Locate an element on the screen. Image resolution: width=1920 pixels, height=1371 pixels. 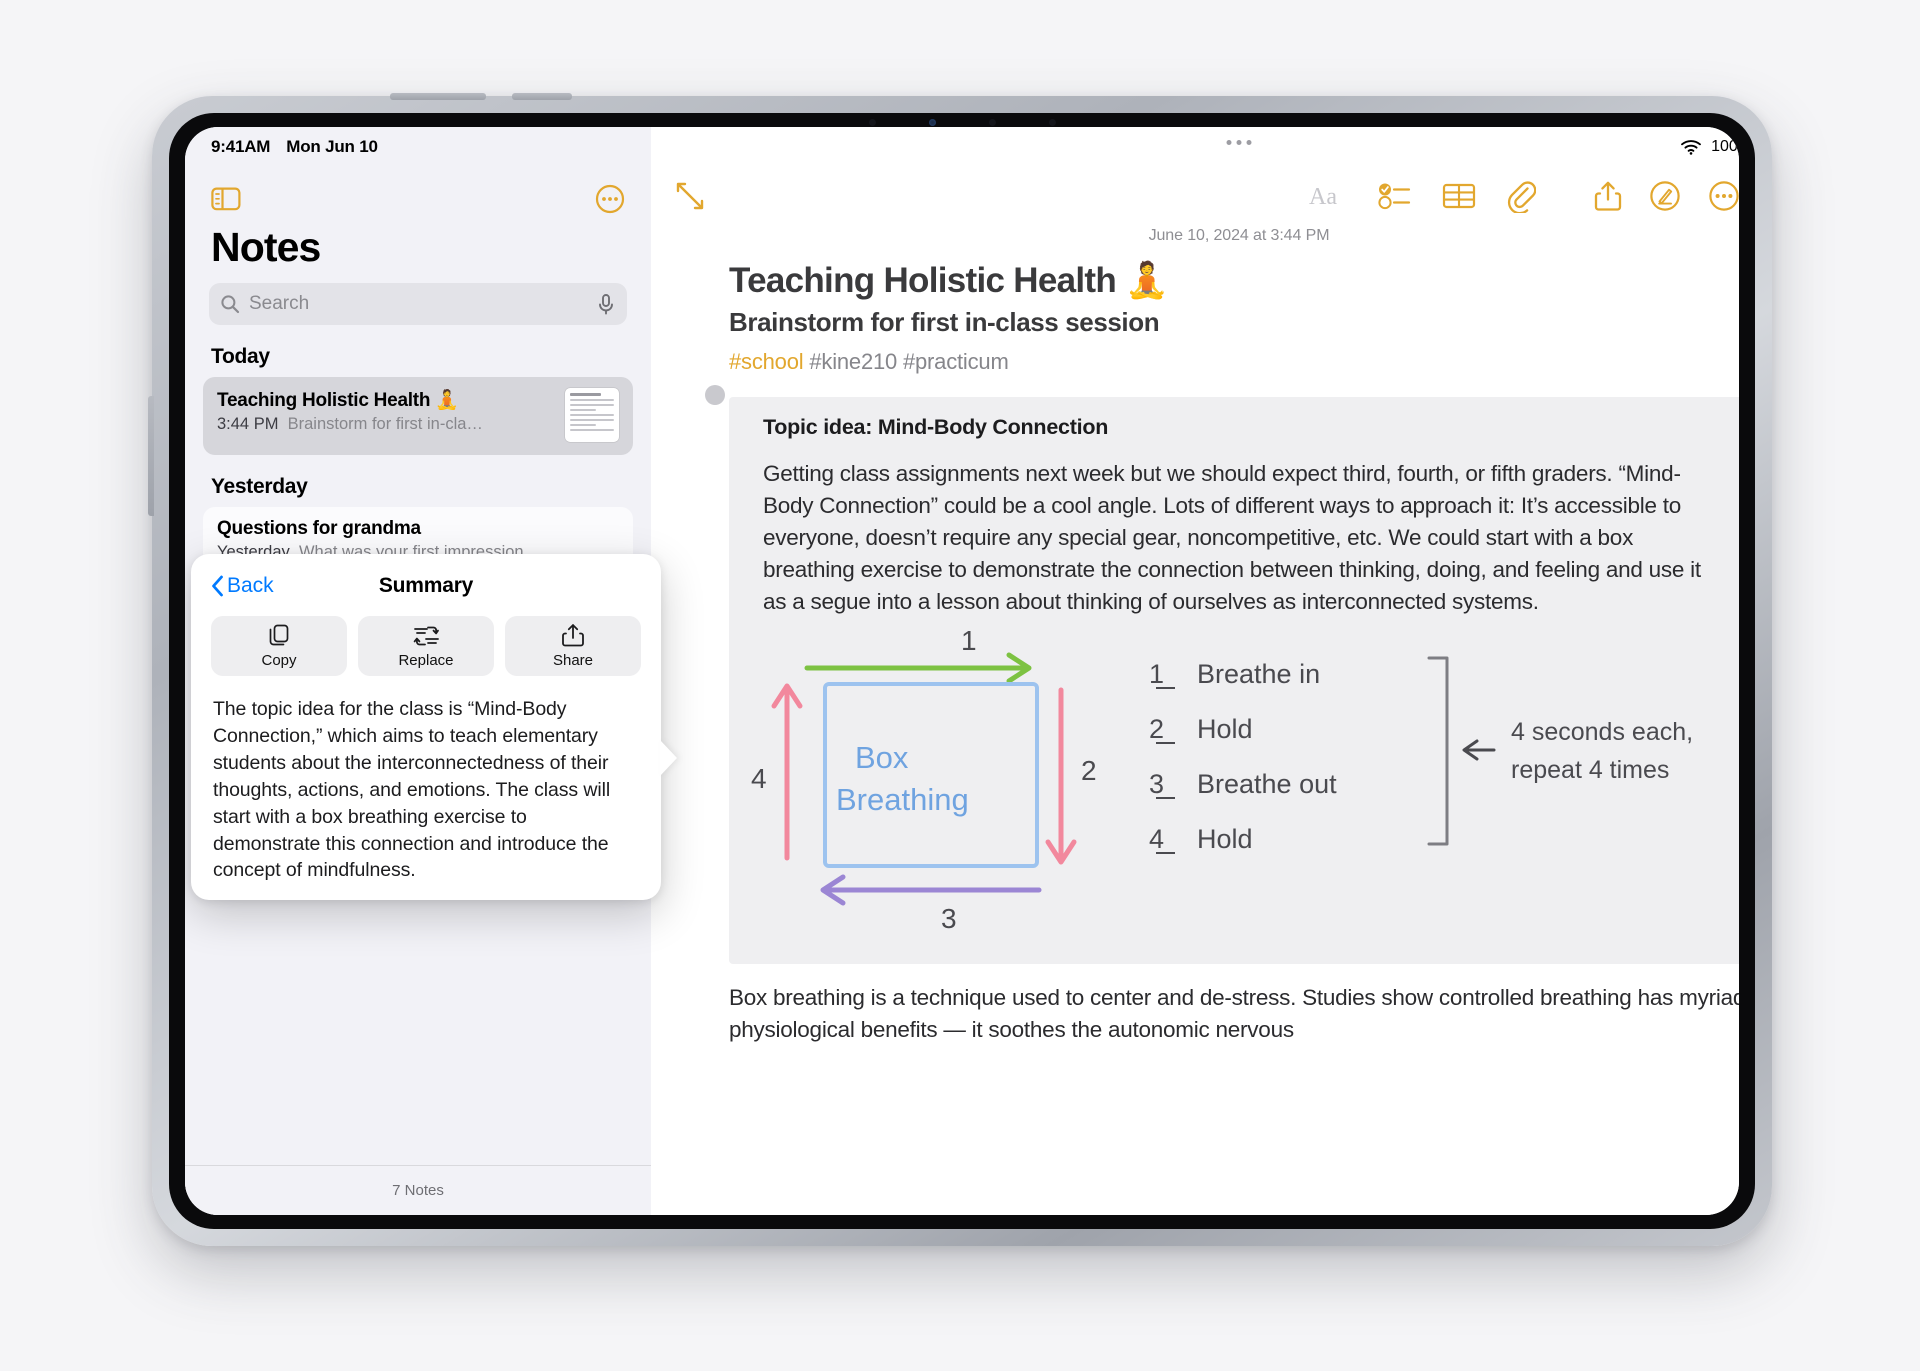
selection-handle is located at coordinates (715, 394).